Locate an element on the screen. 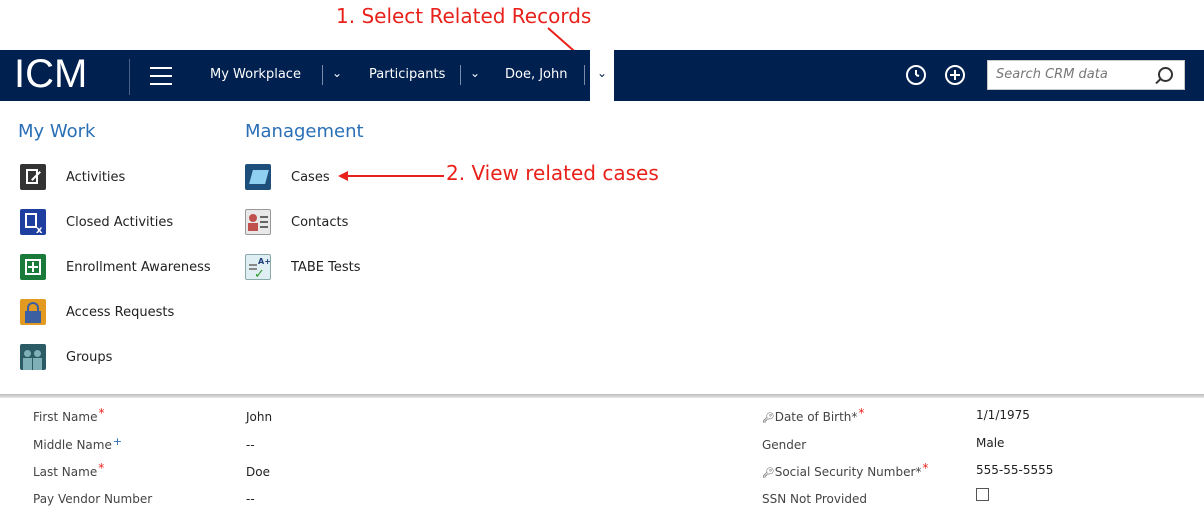 This screenshot has height=512, width=1204. menu-item-label: Activities is located at coordinates (96, 177).